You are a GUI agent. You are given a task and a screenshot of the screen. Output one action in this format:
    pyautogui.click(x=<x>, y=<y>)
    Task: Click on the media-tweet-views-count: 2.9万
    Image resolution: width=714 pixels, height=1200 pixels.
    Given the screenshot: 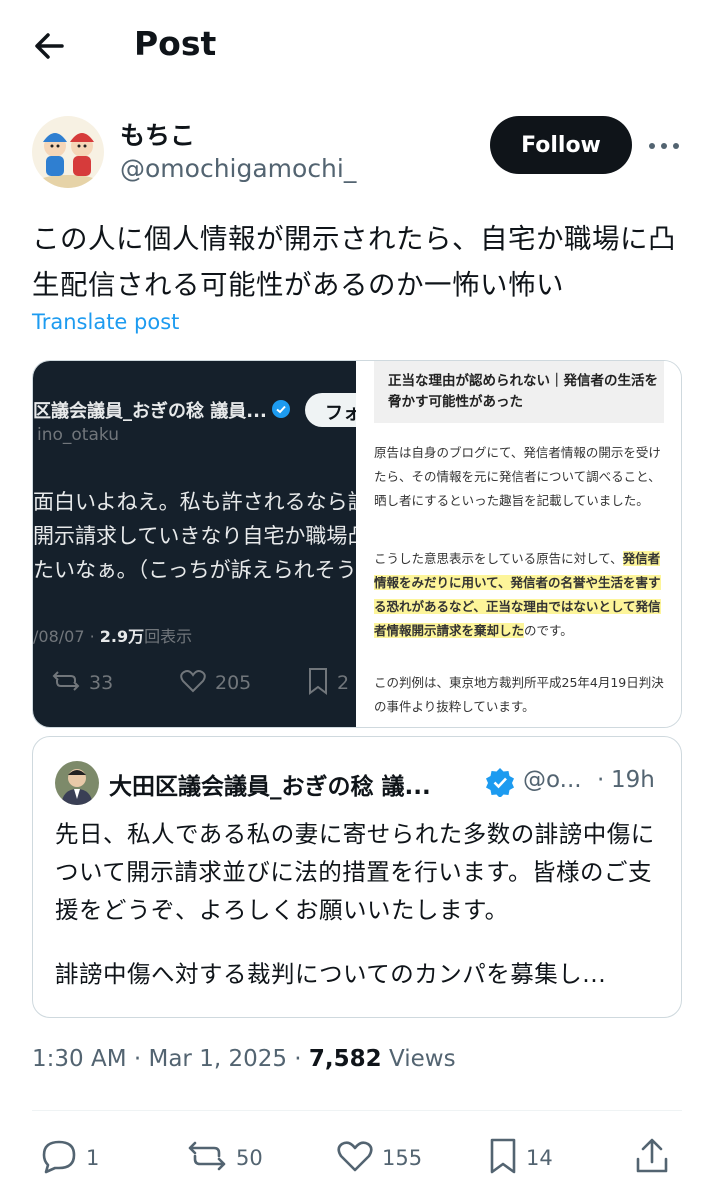 What is the action you would take?
    pyautogui.click(x=122, y=636)
    